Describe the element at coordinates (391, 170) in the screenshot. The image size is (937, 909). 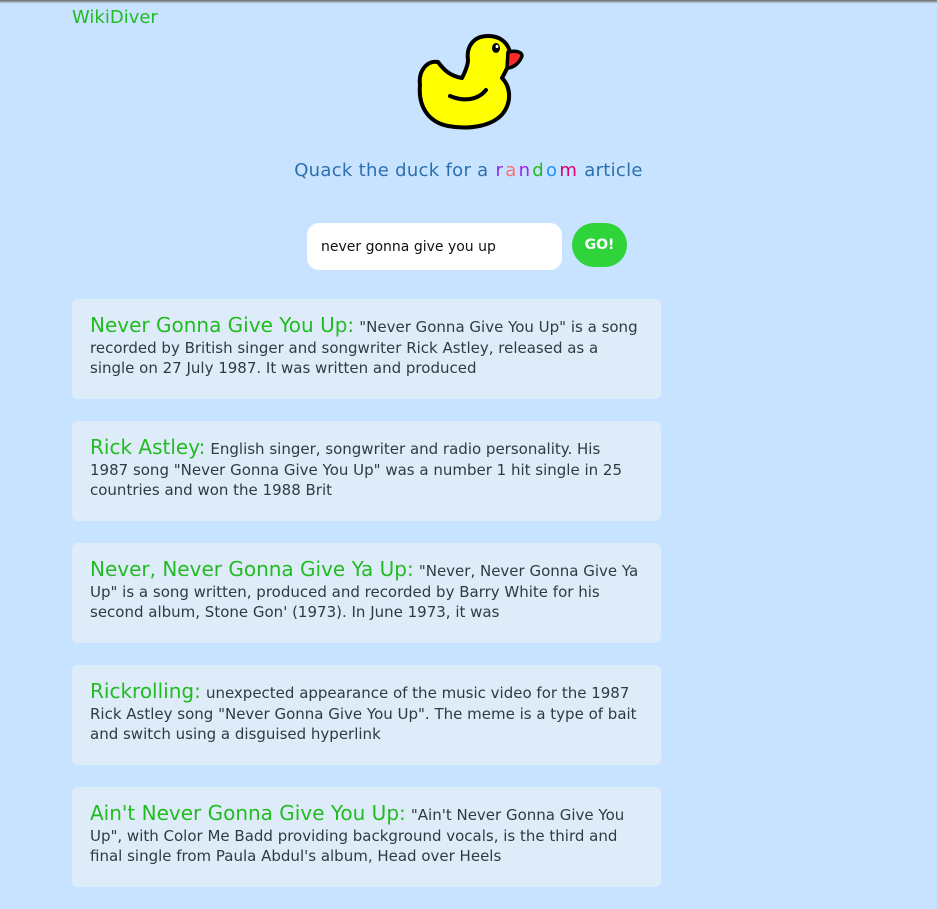
I see `tagline-prefix: Quack the duck for a` at that location.